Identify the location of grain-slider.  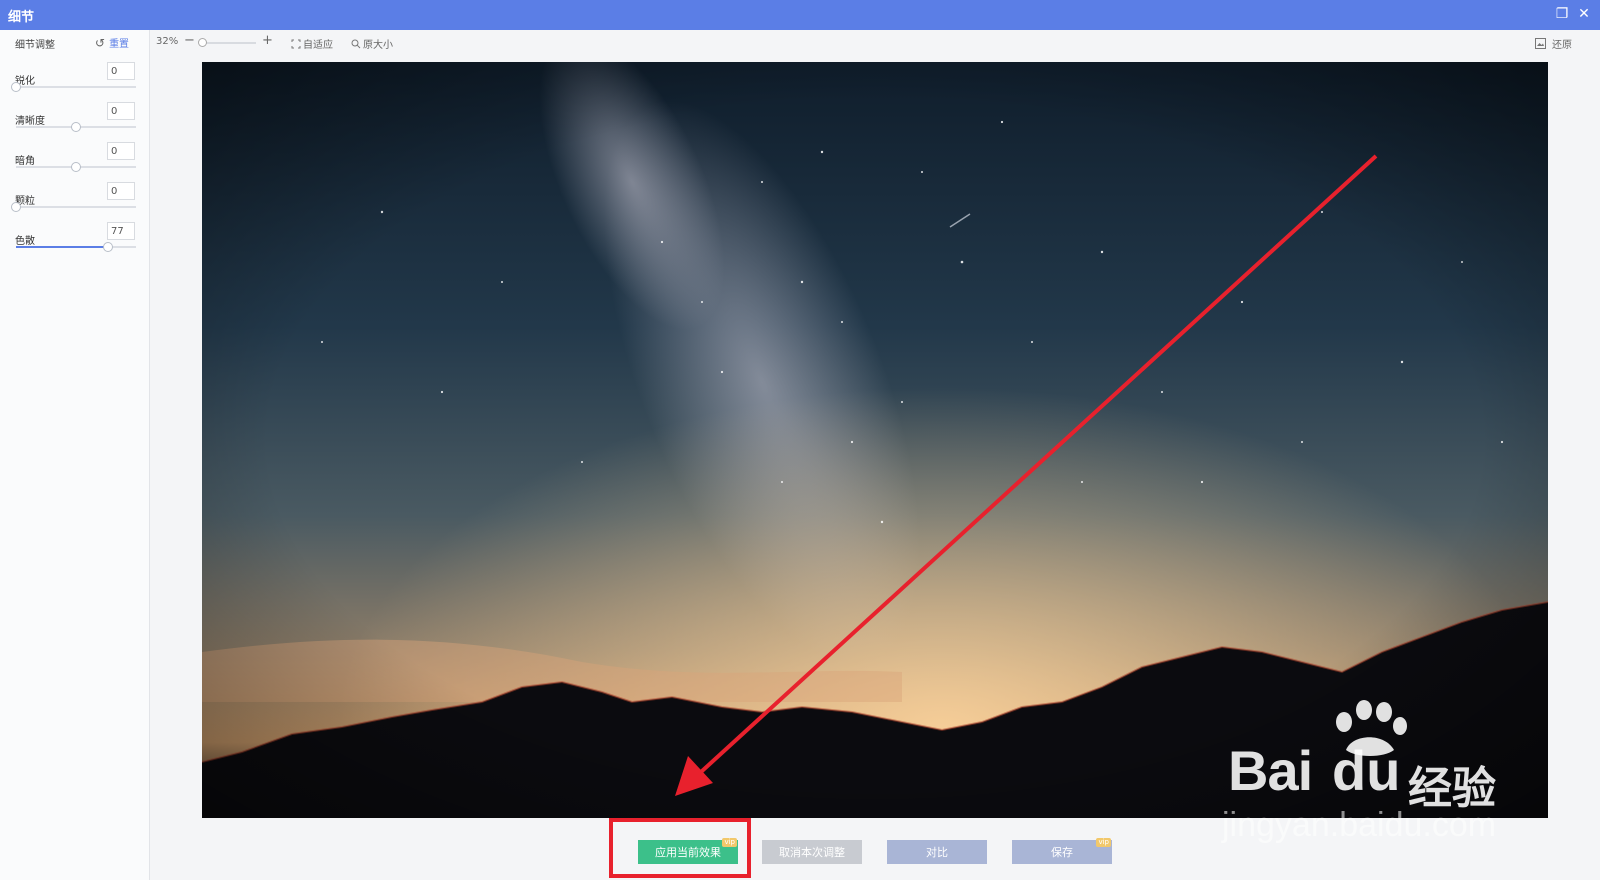
(73, 207).